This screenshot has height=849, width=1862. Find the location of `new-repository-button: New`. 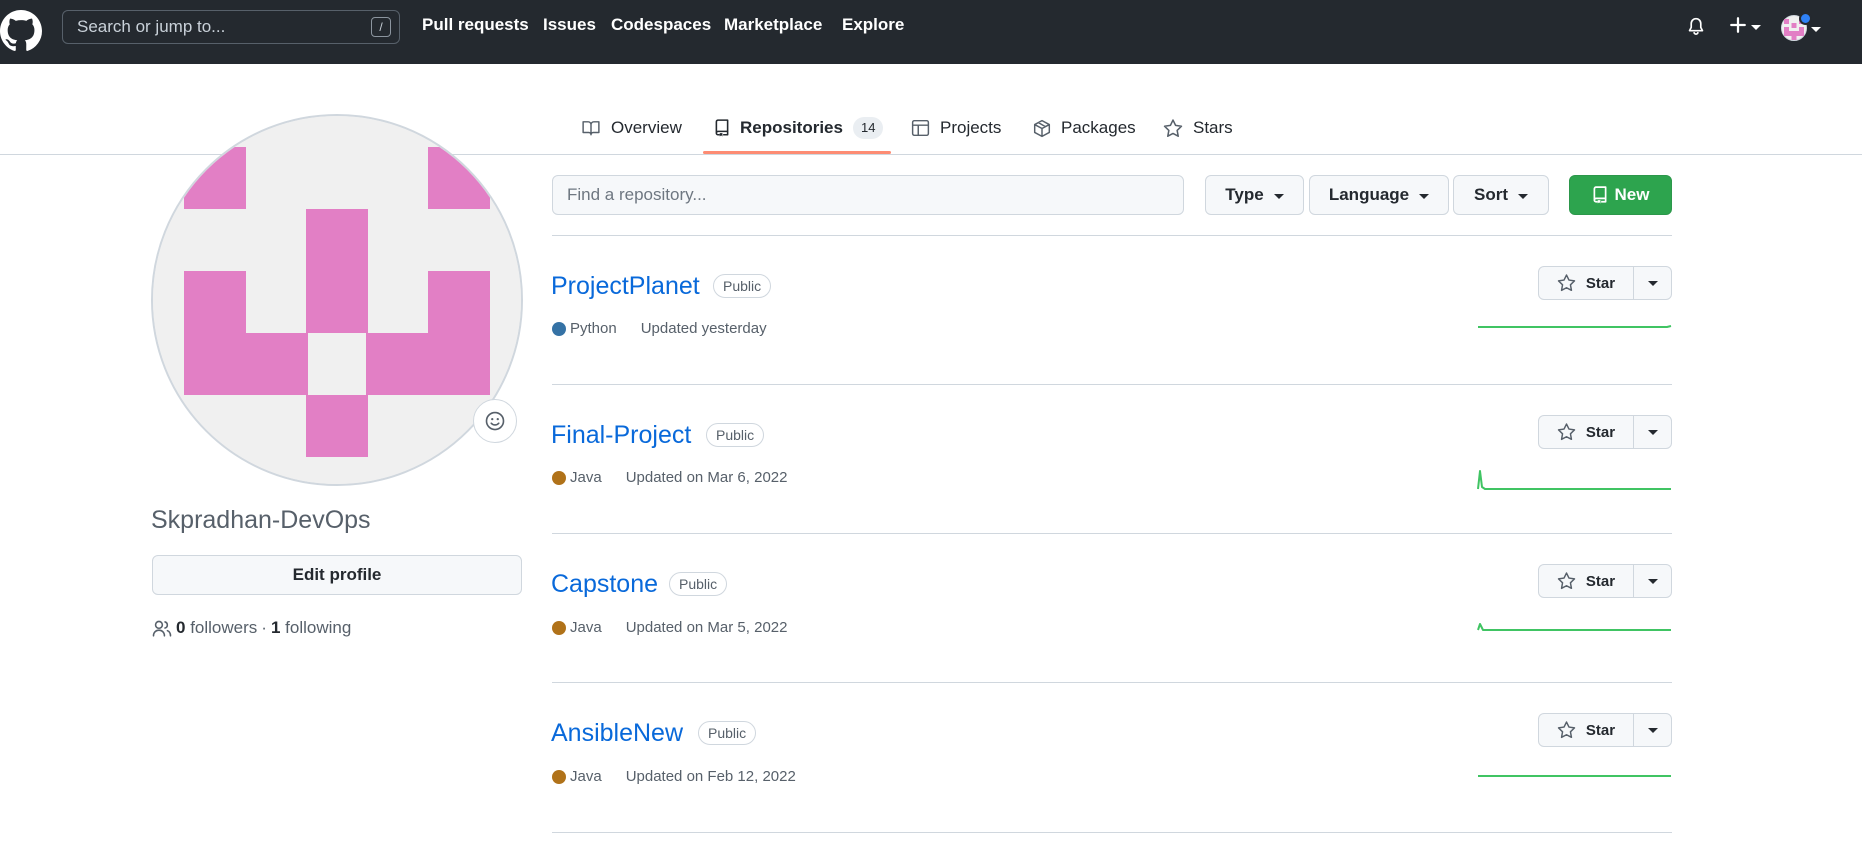

new-repository-button: New is located at coordinates (1620, 195).